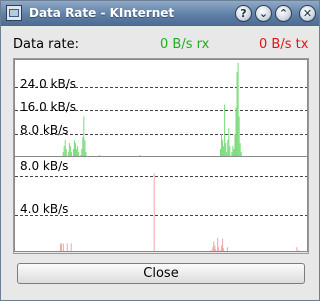  I want to click on help-button: ?, so click(243, 13).